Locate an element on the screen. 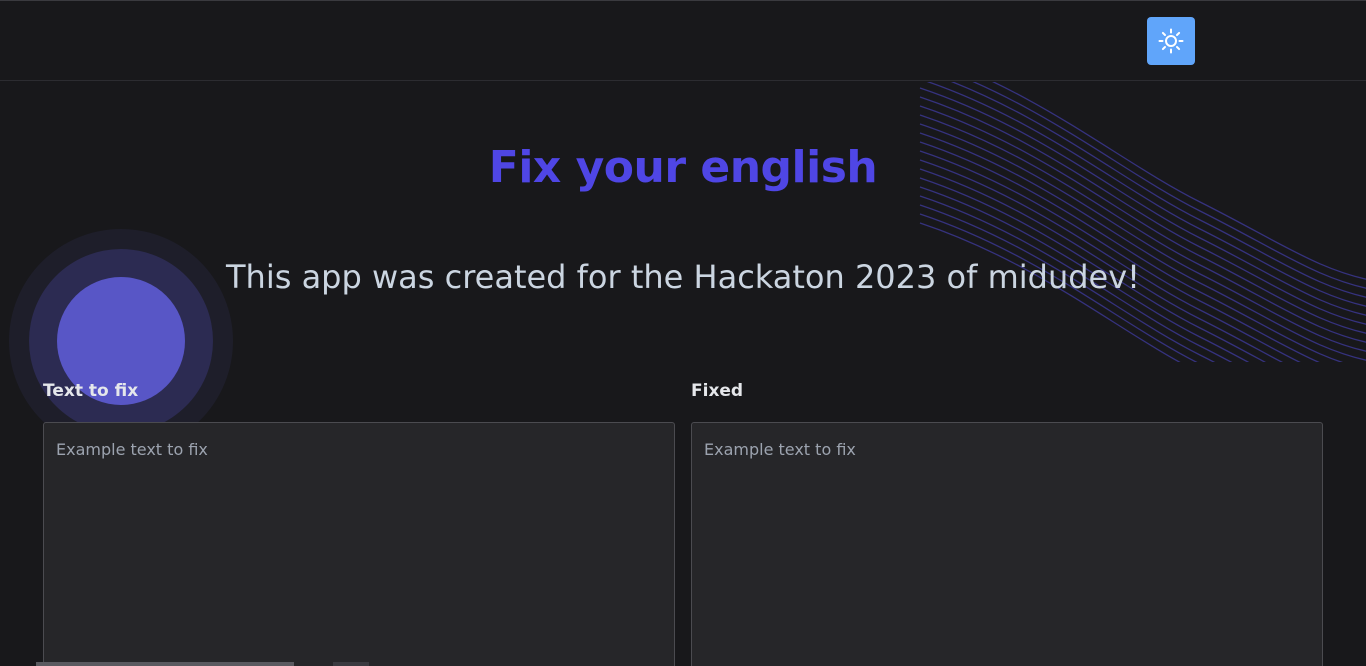 The width and height of the screenshot is (1366, 666). output-label: Fixed is located at coordinates (717, 391).